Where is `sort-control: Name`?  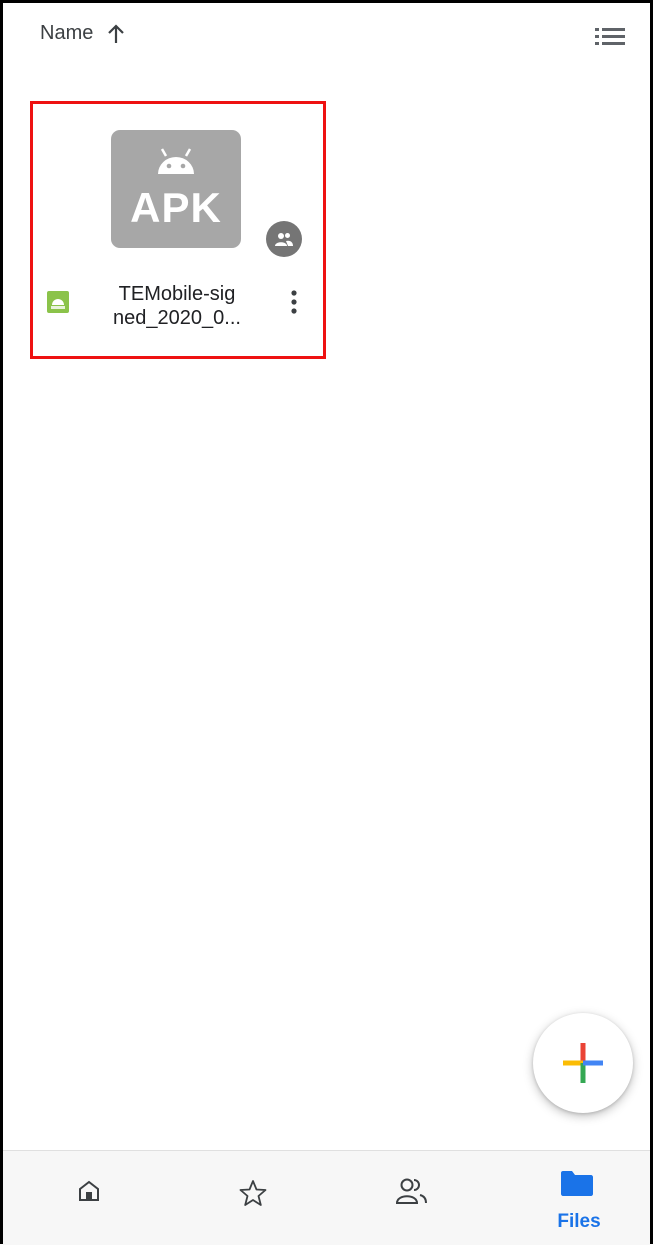 sort-control: Name is located at coordinates (82, 33).